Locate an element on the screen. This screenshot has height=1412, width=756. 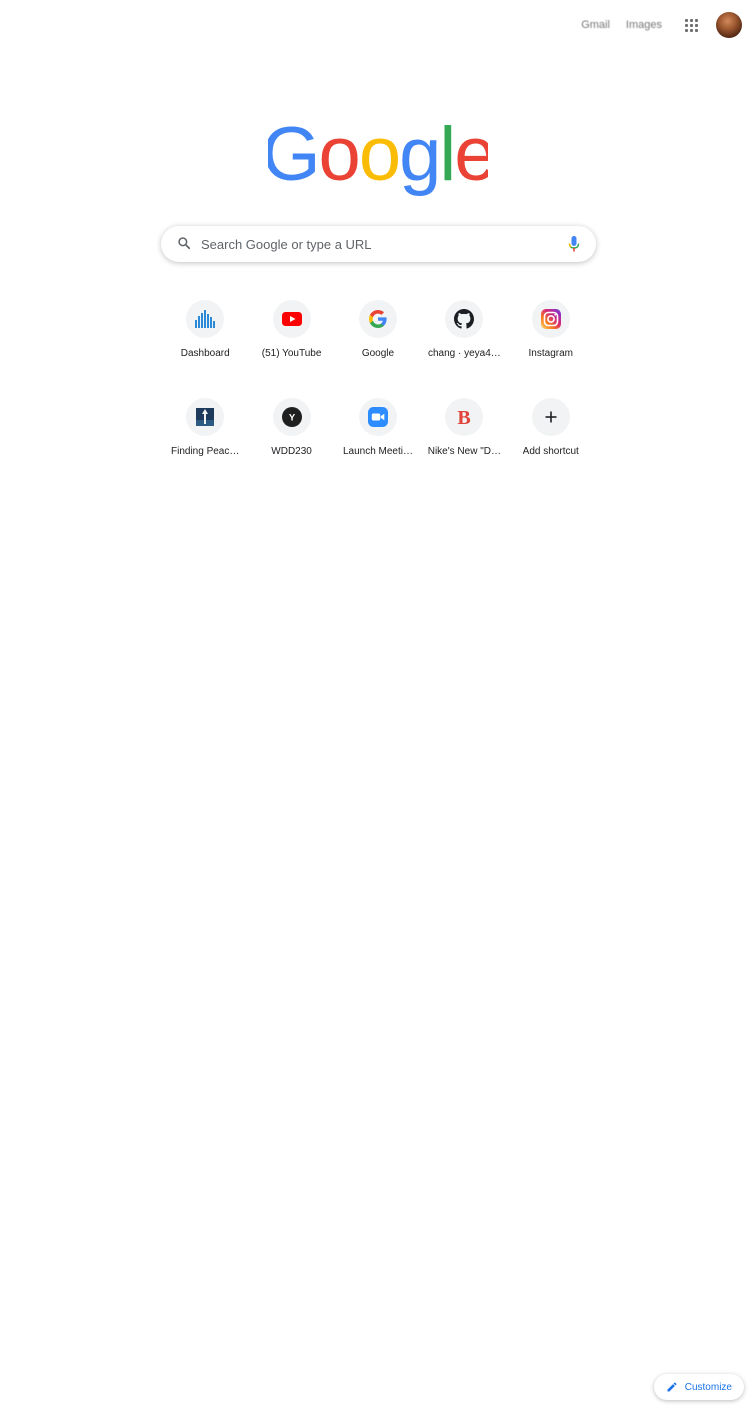
github-icon is located at coordinates (464, 319).